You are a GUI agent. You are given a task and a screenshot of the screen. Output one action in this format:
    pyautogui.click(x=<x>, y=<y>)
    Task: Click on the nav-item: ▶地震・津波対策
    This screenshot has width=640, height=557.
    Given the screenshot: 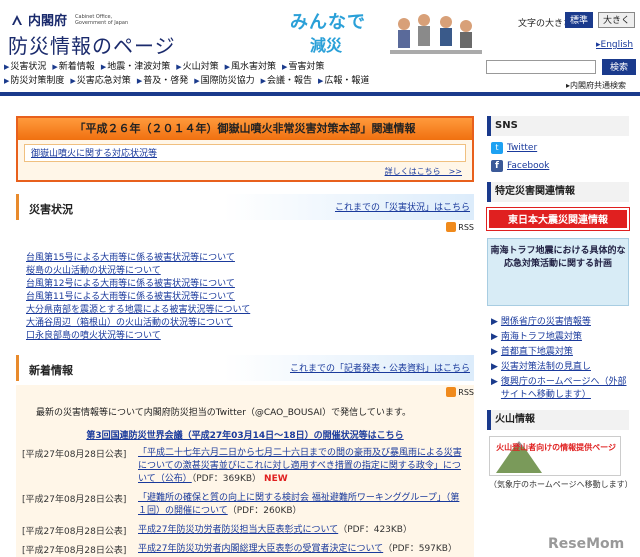 What is the action you would take?
    pyautogui.click(x=135, y=65)
    